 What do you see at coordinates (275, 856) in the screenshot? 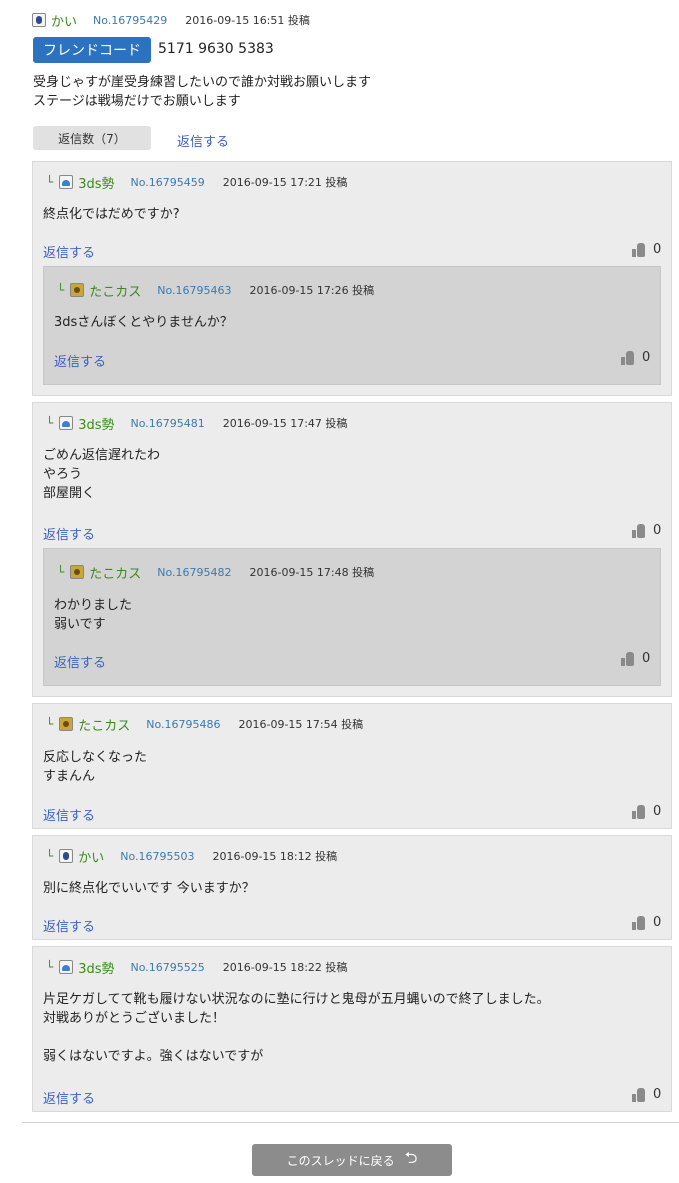
I see `reply-post-date: 2016-09-15 18:12 投稿` at bounding box center [275, 856].